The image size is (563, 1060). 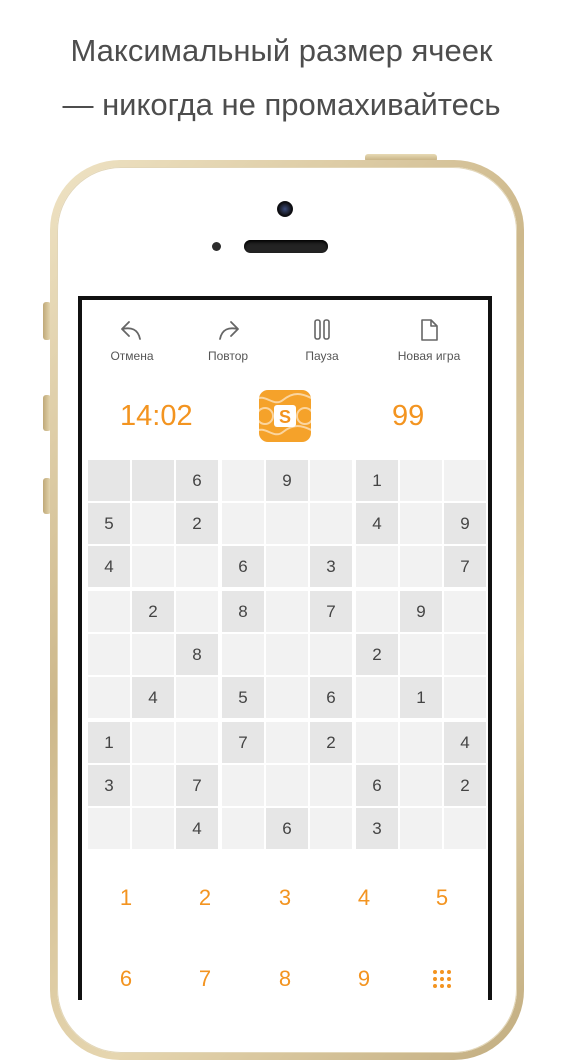 I want to click on keypad-digit-7: 7, so click(x=205, y=979).